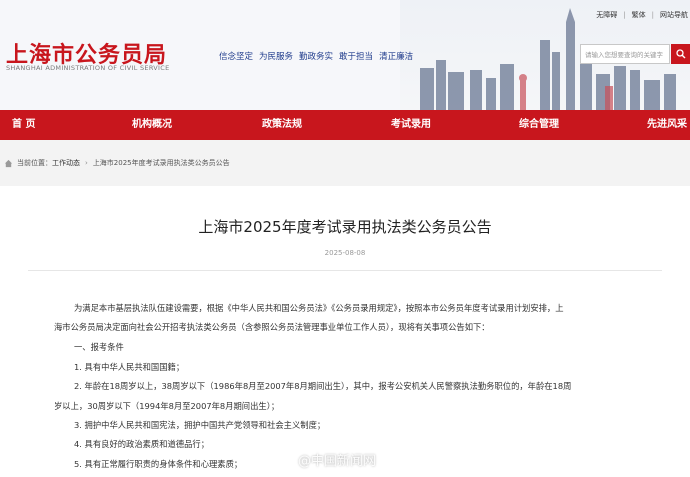 Image resolution: width=690 pixels, height=477 pixels. What do you see at coordinates (674, 15) in the screenshot?
I see `site-map-link: 网站导航` at bounding box center [674, 15].